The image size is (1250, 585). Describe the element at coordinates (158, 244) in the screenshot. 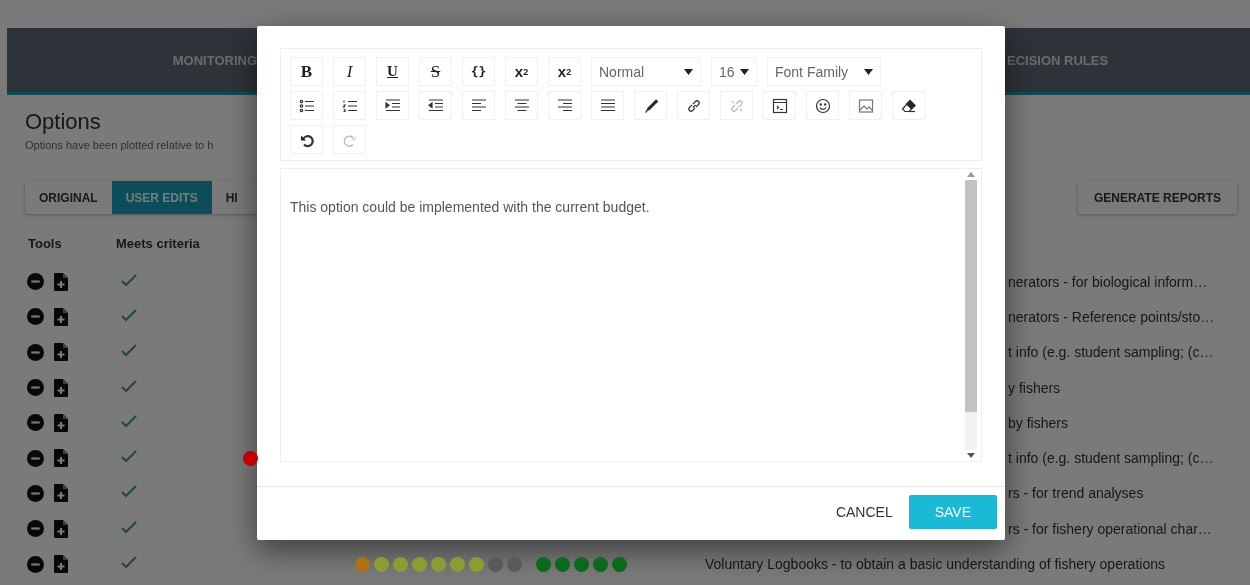

I see `column-header: Meets criteria` at that location.